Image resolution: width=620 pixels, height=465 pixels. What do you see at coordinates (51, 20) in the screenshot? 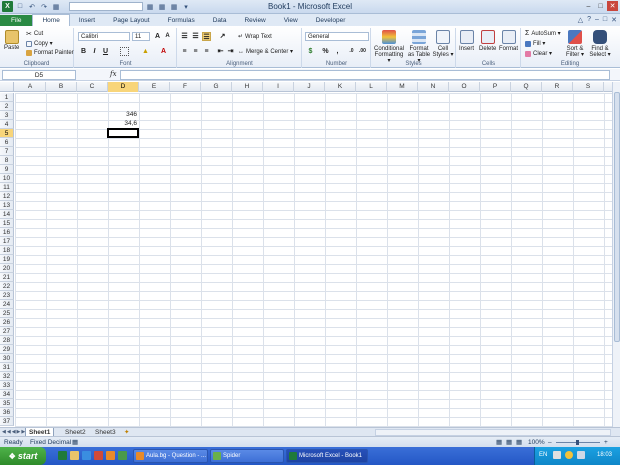
I see `tab-home: Home` at bounding box center [51, 20].